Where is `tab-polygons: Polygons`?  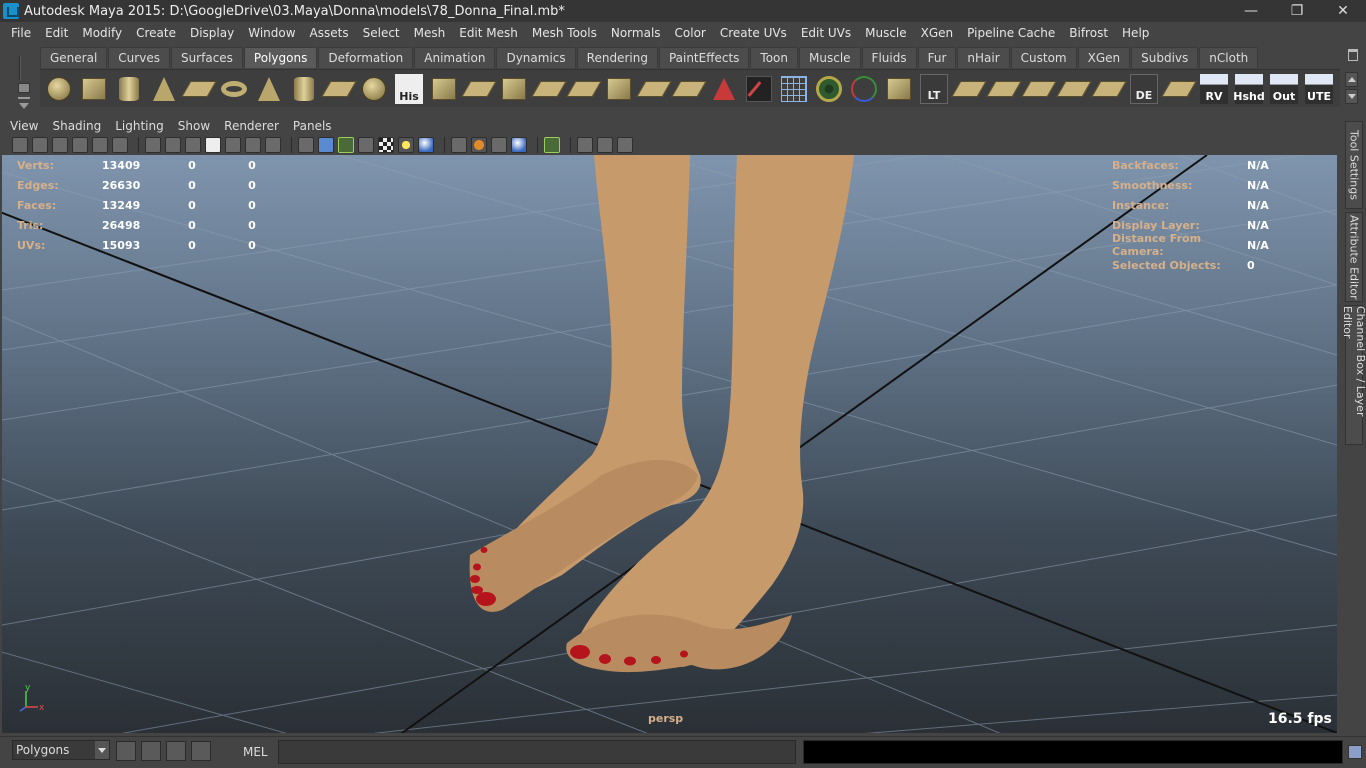
tab-polygons: Polygons is located at coordinates (280, 57).